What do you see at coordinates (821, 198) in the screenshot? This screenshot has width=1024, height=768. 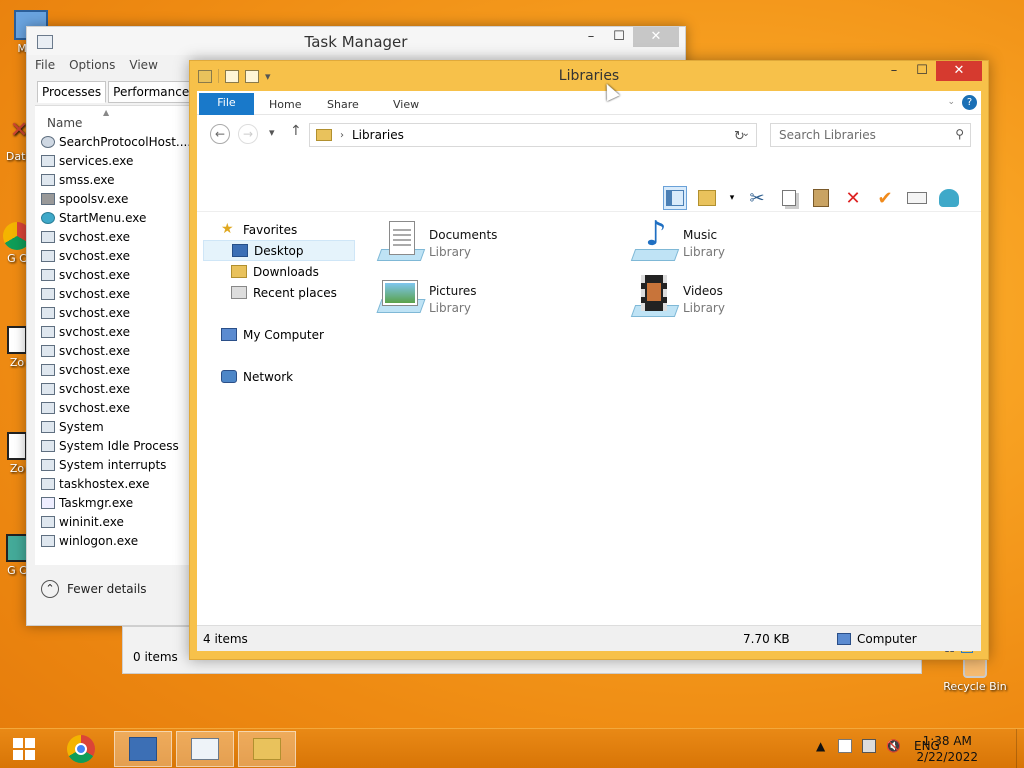 I see `paste-icon` at bounding box center [821, 198].